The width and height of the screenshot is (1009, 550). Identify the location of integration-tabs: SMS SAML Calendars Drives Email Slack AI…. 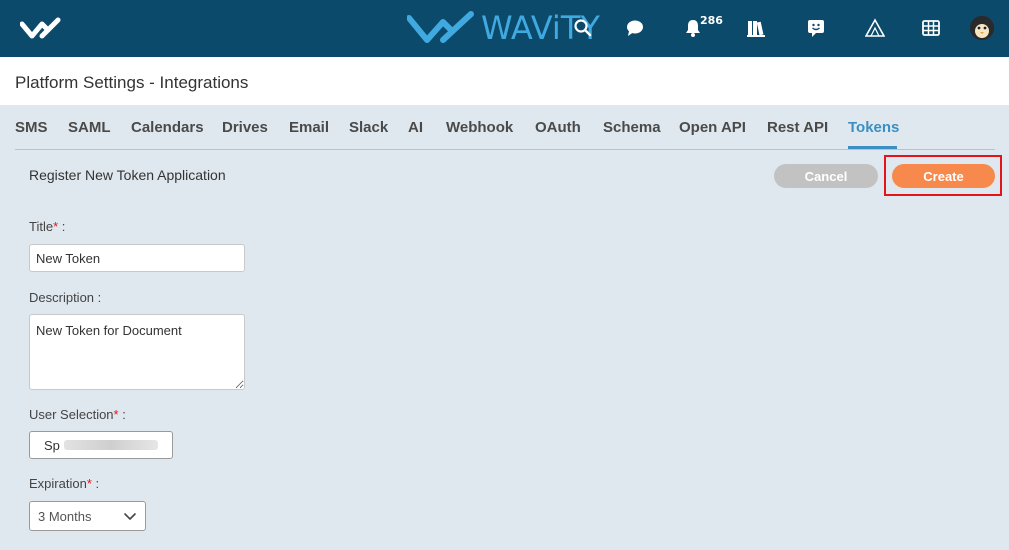
(504, 127).